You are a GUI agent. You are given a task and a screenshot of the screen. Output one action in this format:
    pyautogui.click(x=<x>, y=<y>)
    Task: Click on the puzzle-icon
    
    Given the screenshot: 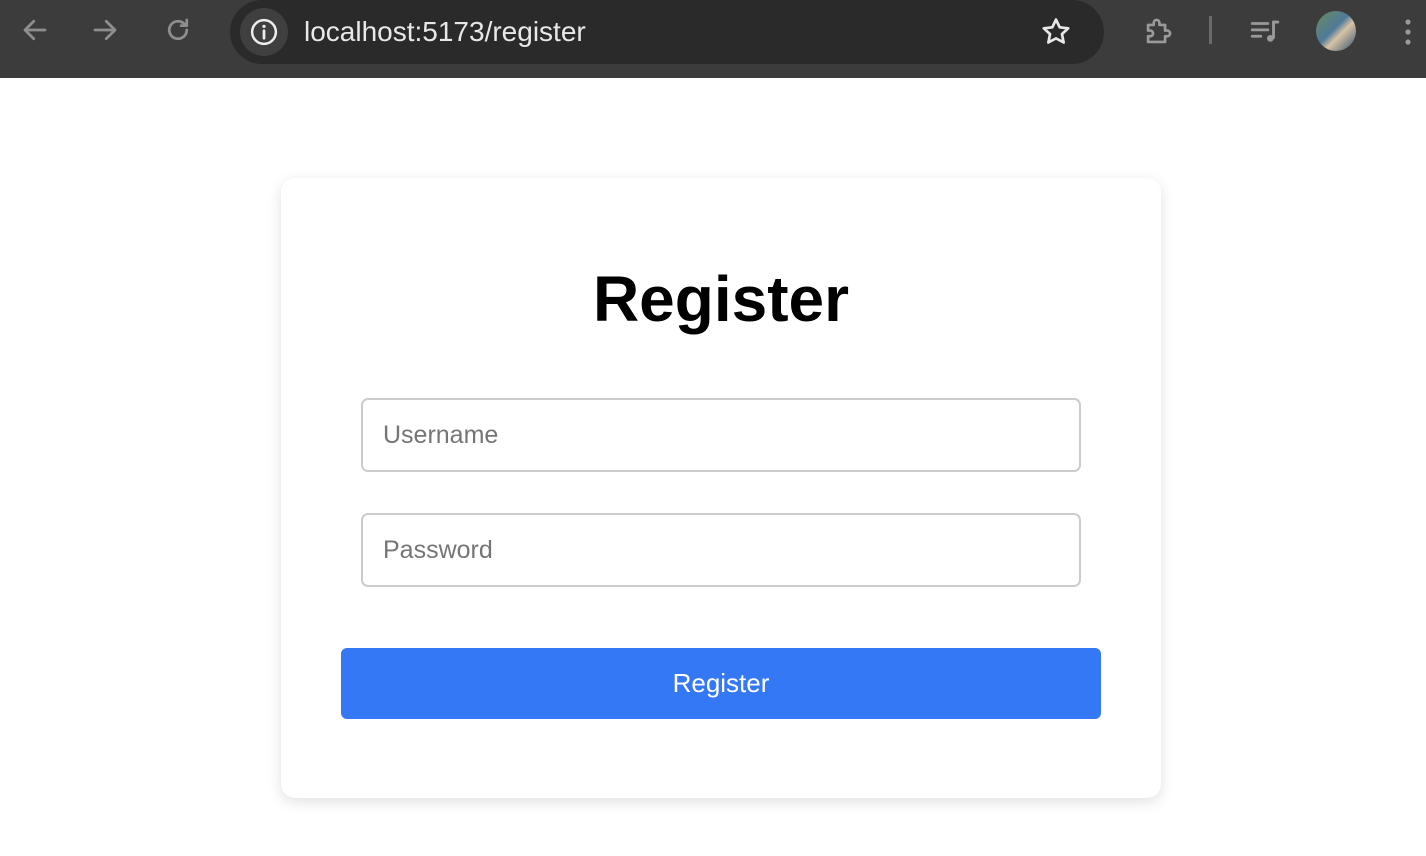 What is the action you would take?
    pyautogui.click(x=1159, y=31)
    